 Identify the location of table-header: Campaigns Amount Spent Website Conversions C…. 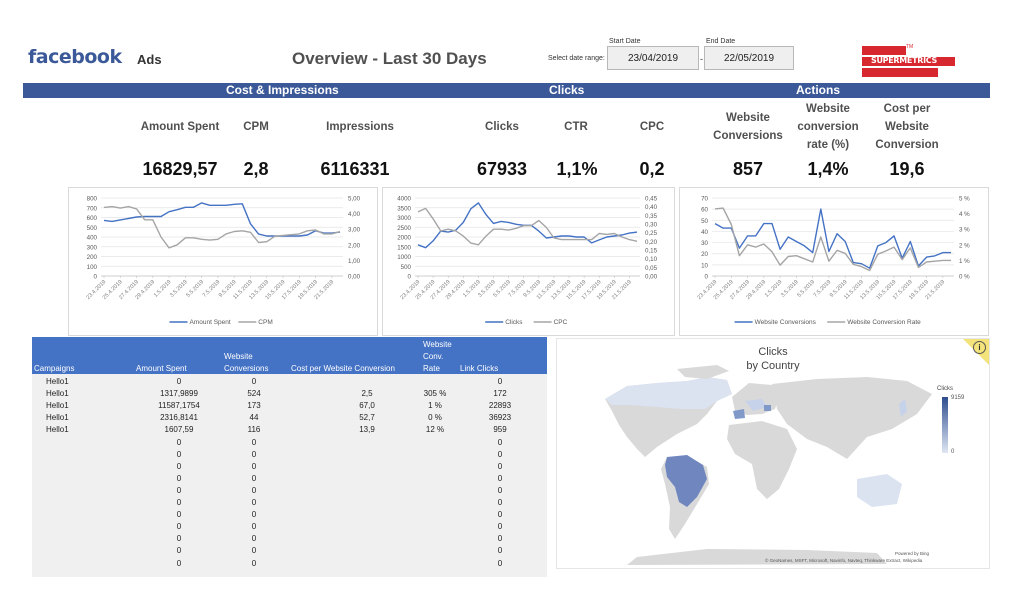
(289, 355).